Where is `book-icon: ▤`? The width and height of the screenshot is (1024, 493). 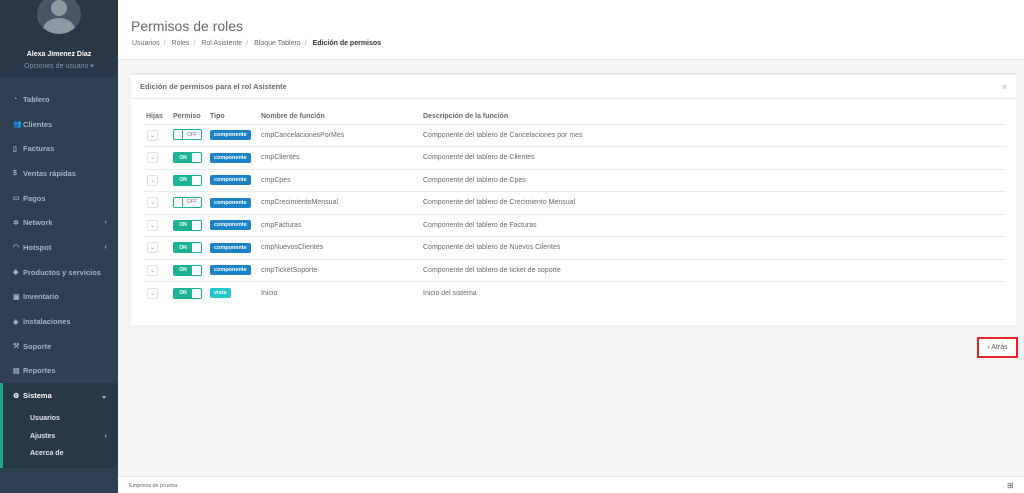 book-icon: ▤ is located at coordinates (16, 371).